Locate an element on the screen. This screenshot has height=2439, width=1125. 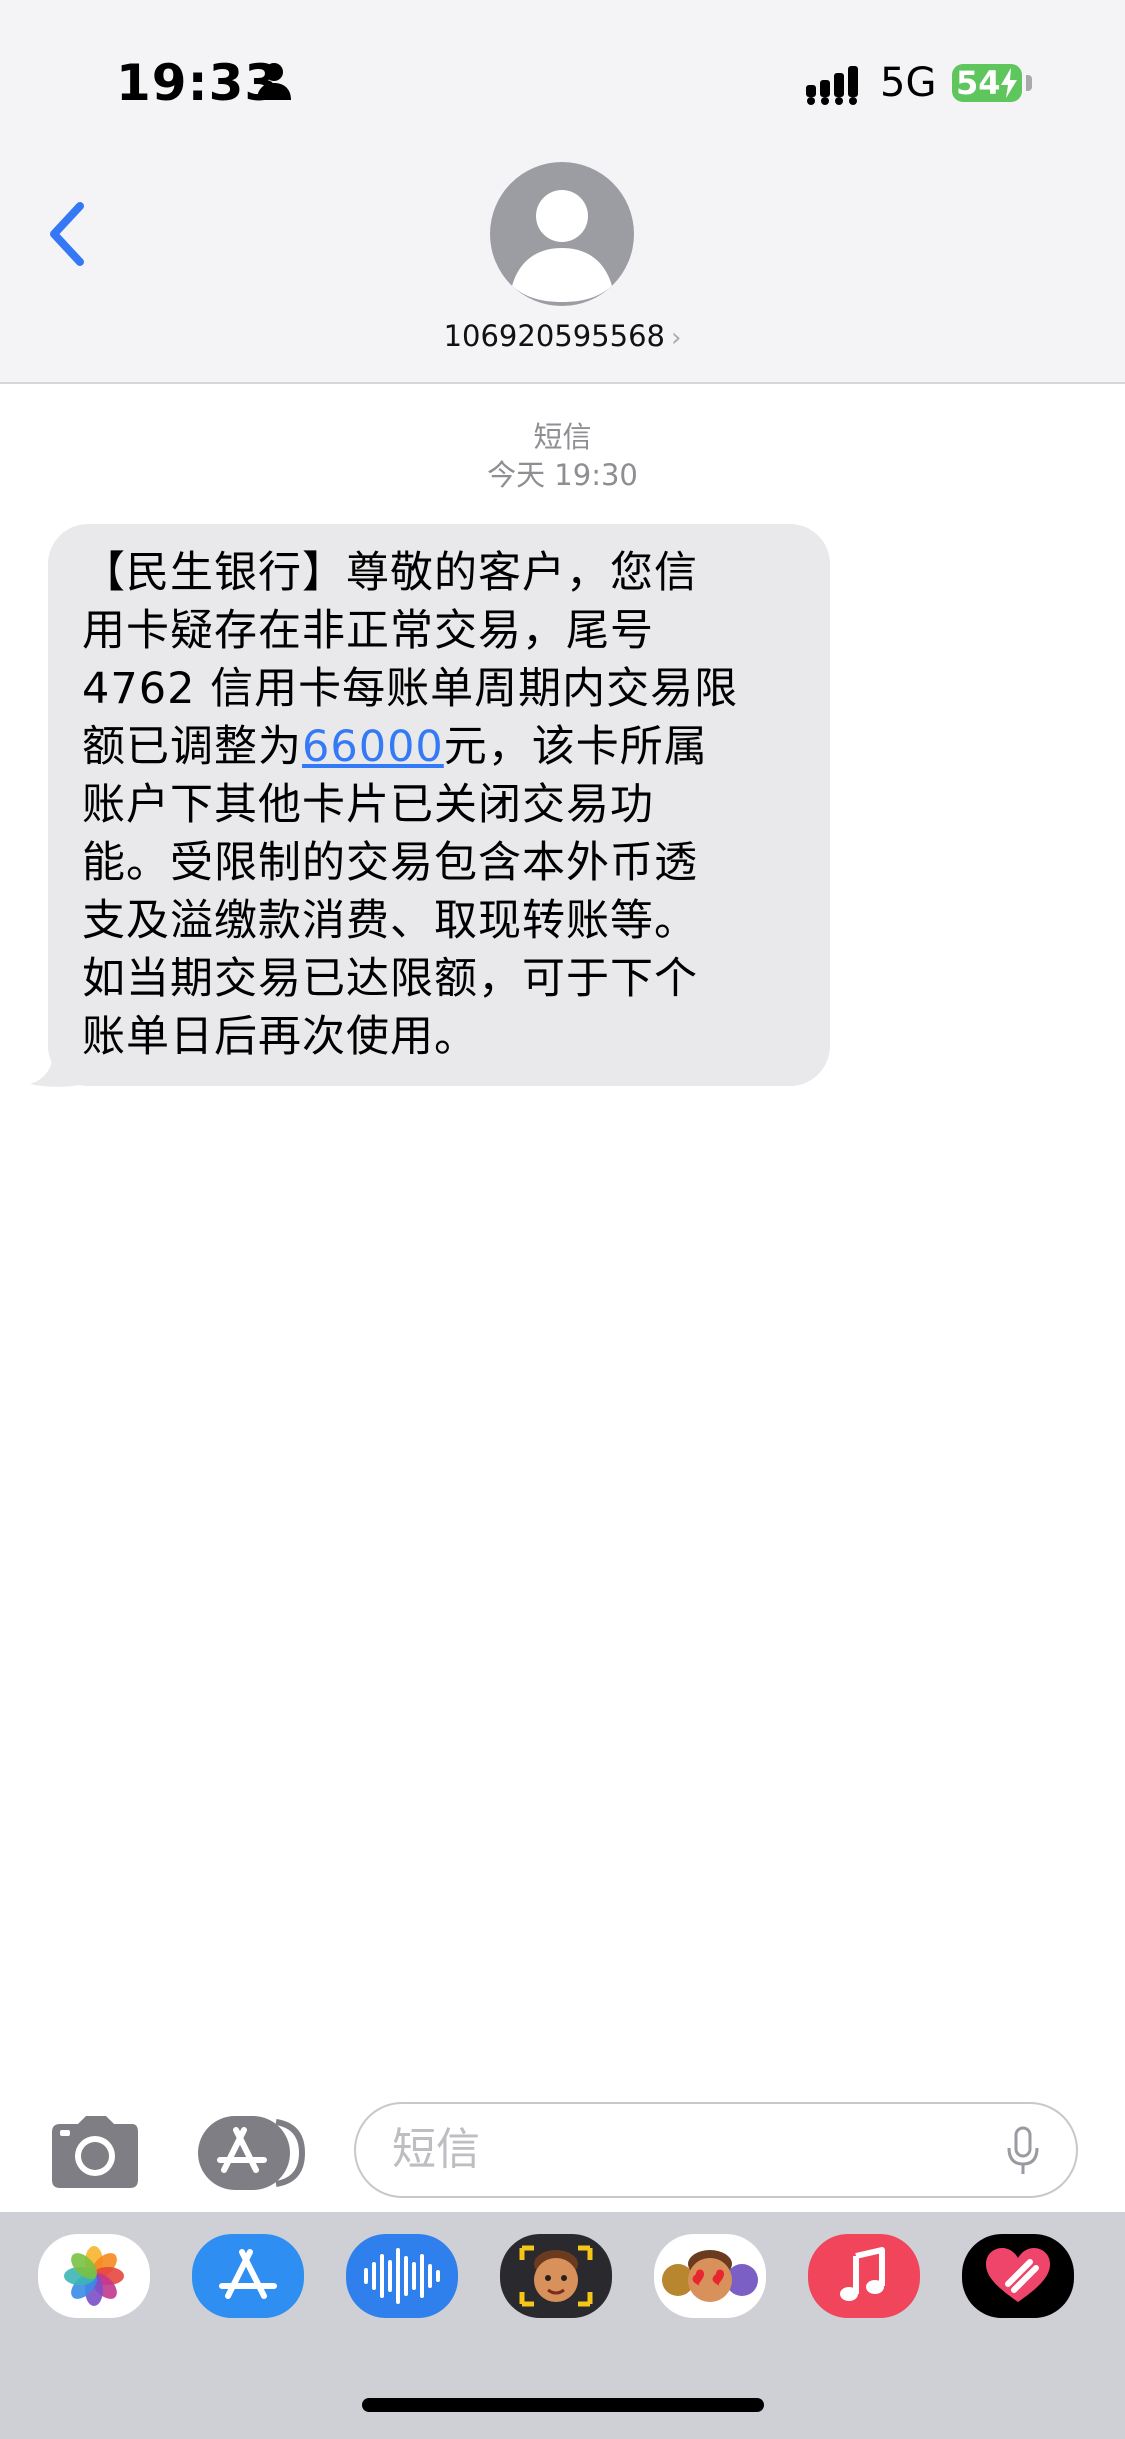
app-store-apps-icon is located at coordinates (252, 2153).